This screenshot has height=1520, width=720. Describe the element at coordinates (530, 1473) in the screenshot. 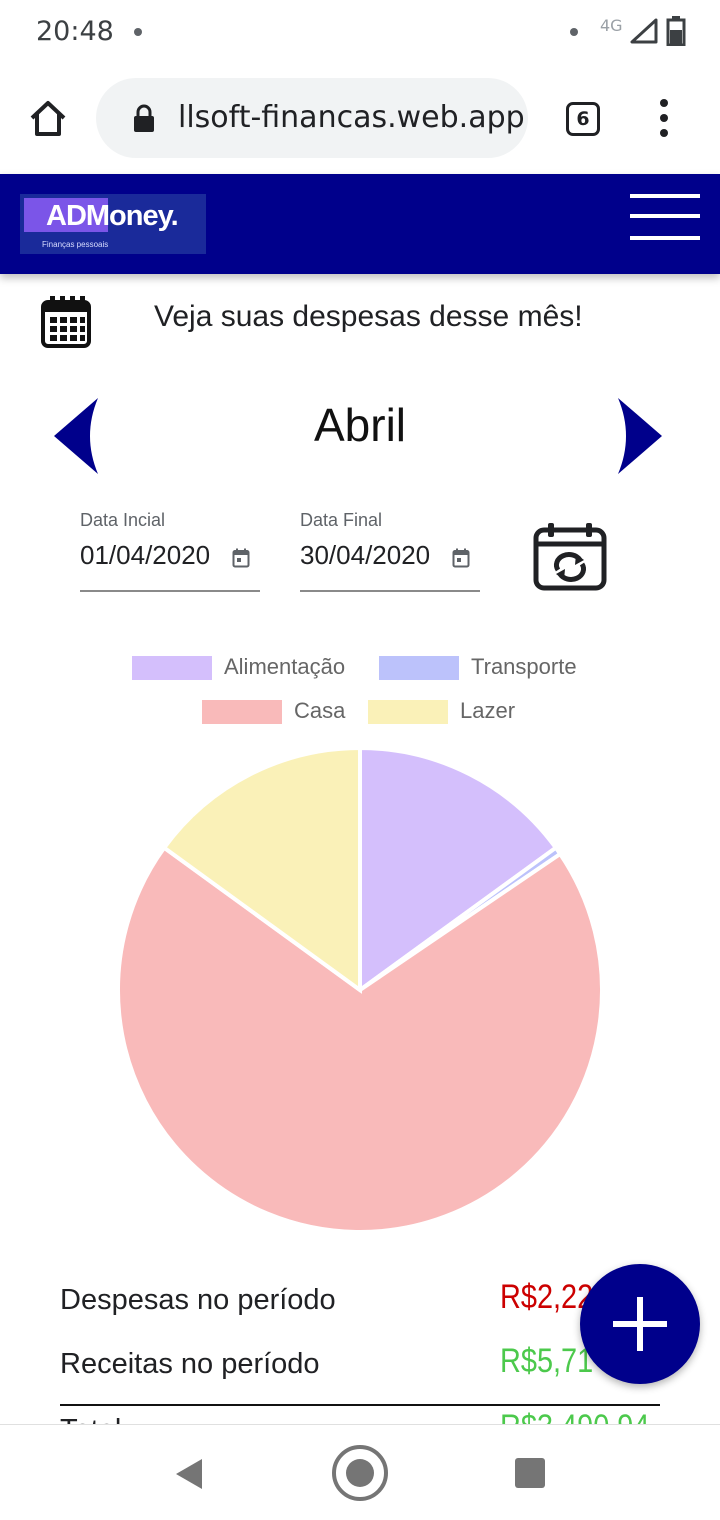

I see `recents-icon` at that location.